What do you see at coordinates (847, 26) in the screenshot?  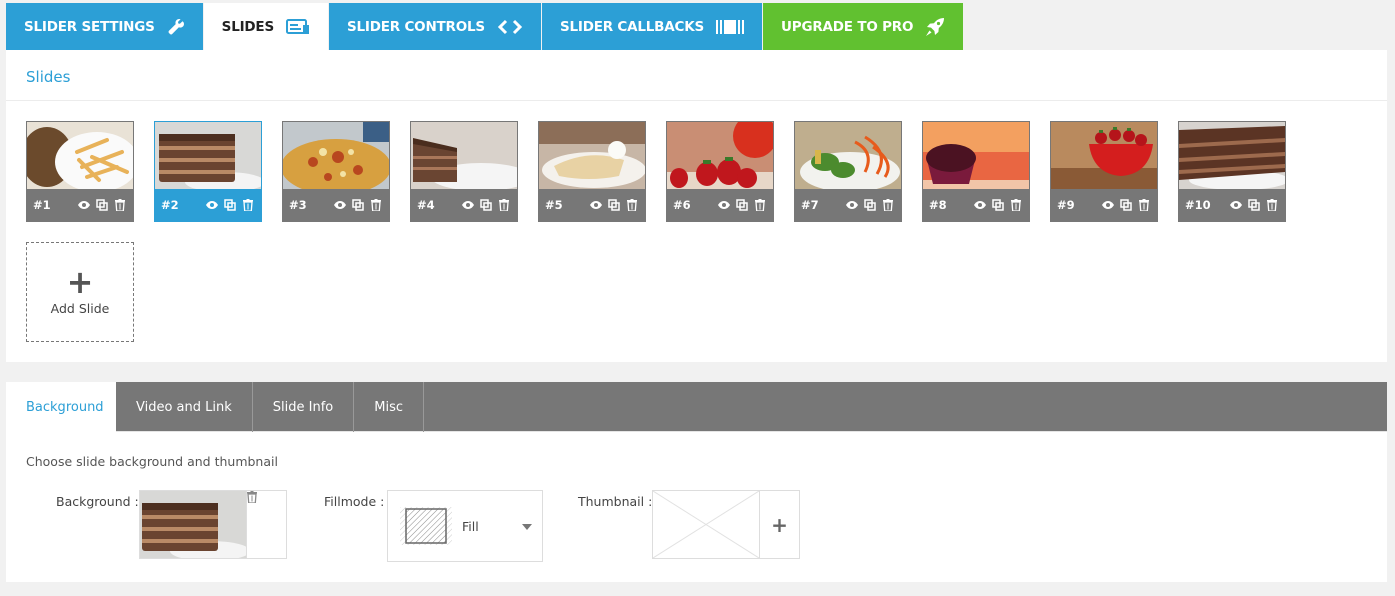 I see `tab-label: UPGRADE TO PRO` at bounding box center [847, 26].